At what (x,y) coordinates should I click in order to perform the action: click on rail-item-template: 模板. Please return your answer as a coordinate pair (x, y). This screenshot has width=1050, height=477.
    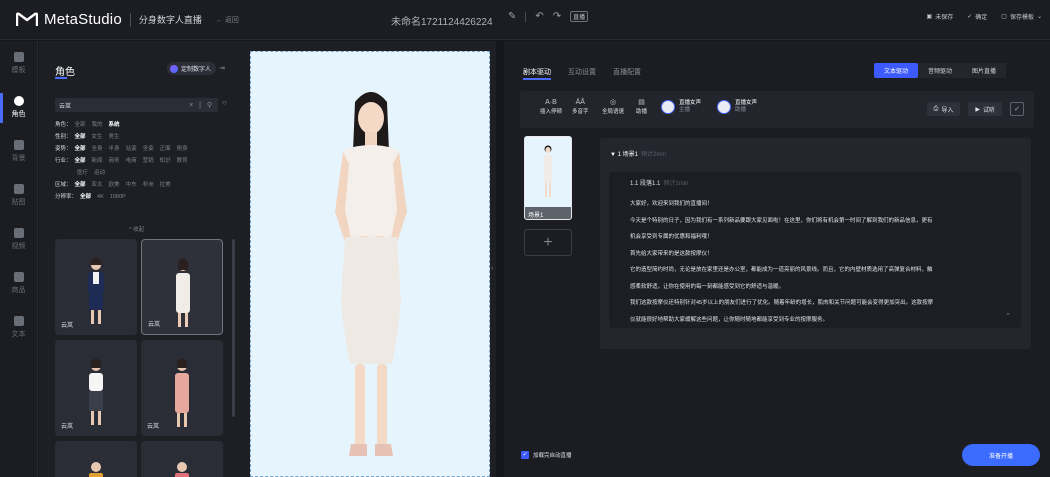
    Looking at the image, I should click on (18, 63).